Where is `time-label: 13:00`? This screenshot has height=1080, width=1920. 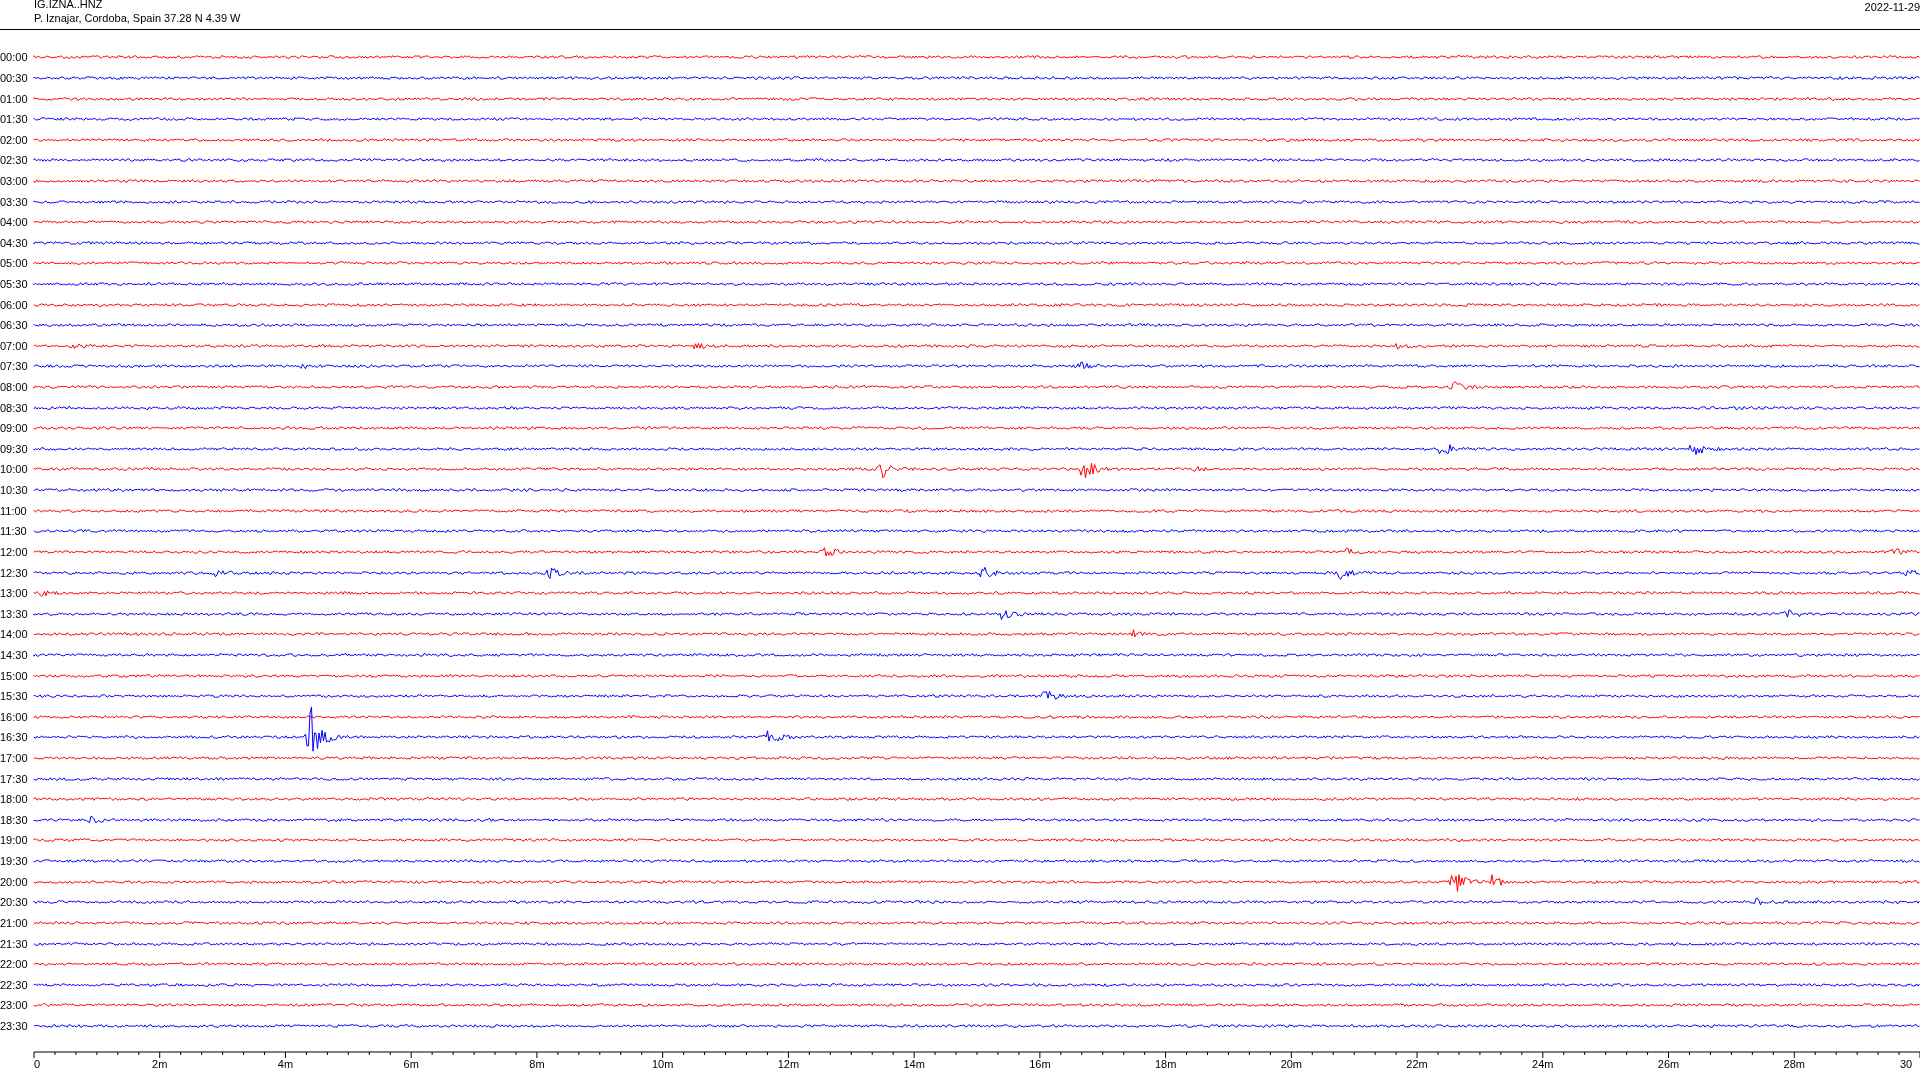 time-label: 13:00 is located at coordinates (14, 593).